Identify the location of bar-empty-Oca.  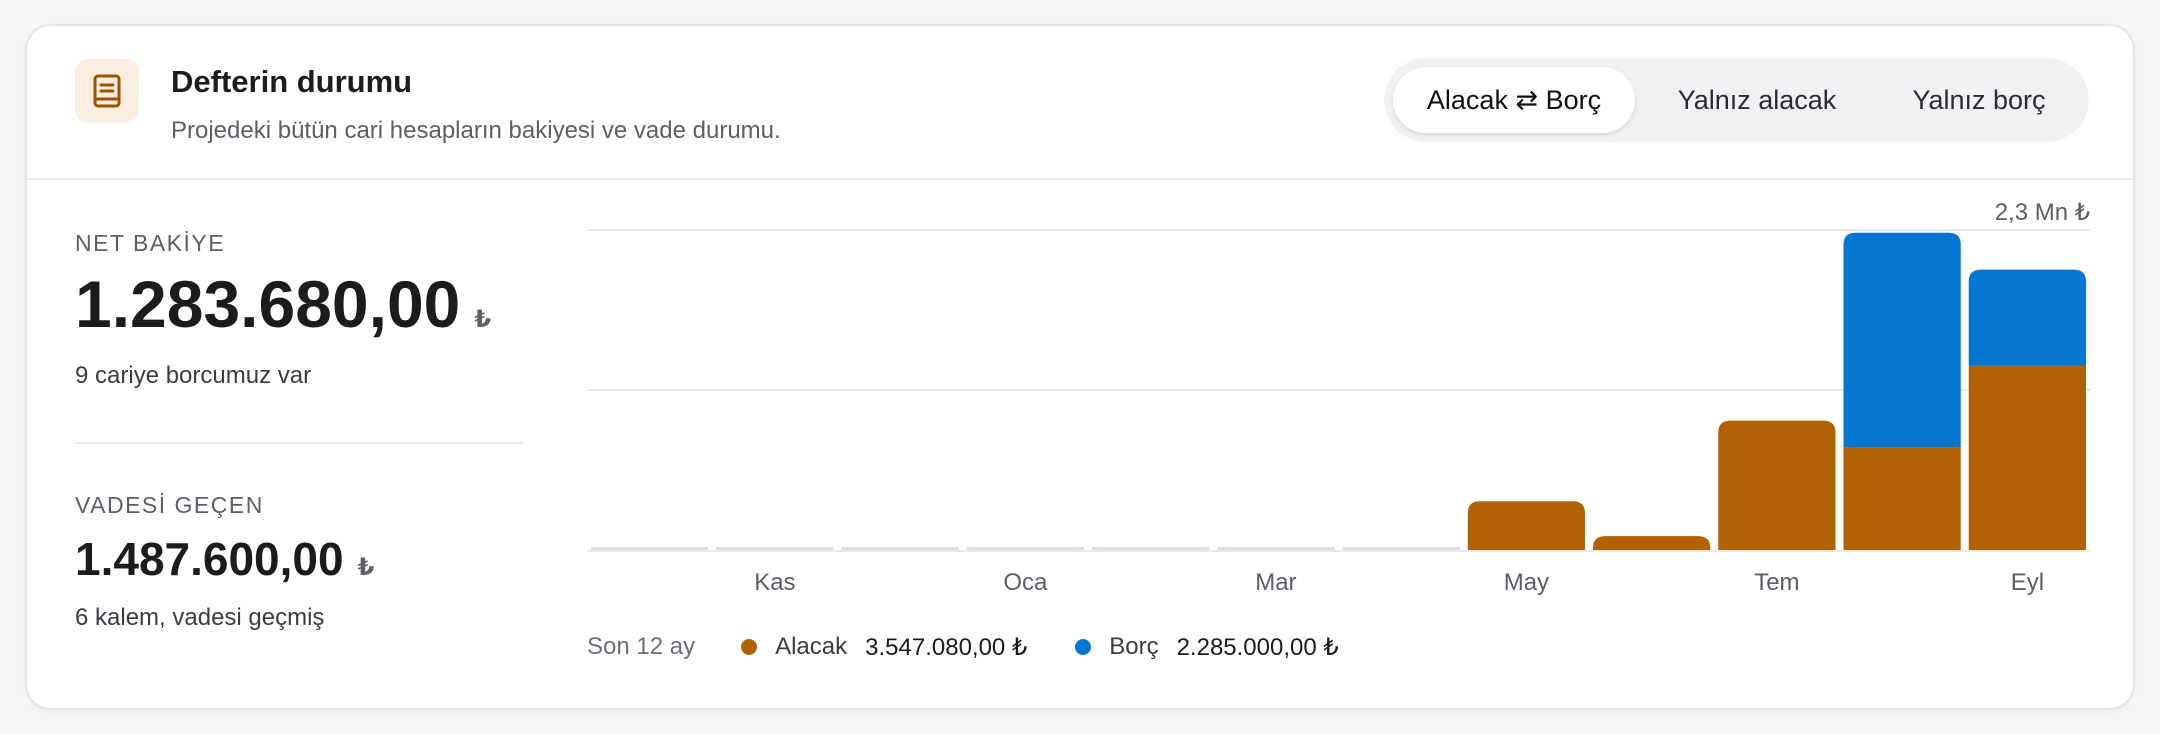
(1025, 548).